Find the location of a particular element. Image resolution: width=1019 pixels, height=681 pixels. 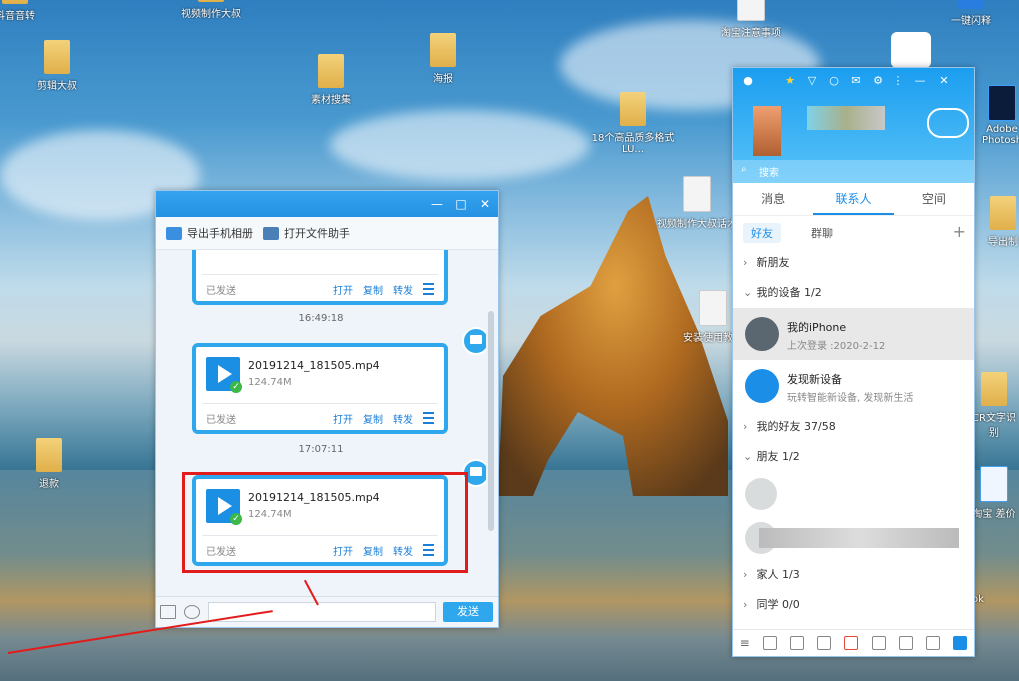

document-icon is located at coordinates (697, 194).